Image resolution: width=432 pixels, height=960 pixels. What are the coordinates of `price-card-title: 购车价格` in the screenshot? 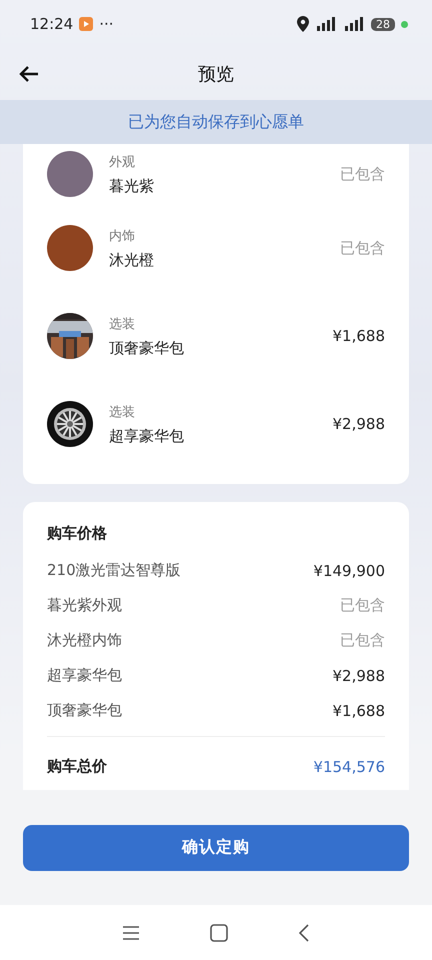 It's located at (77, 533).